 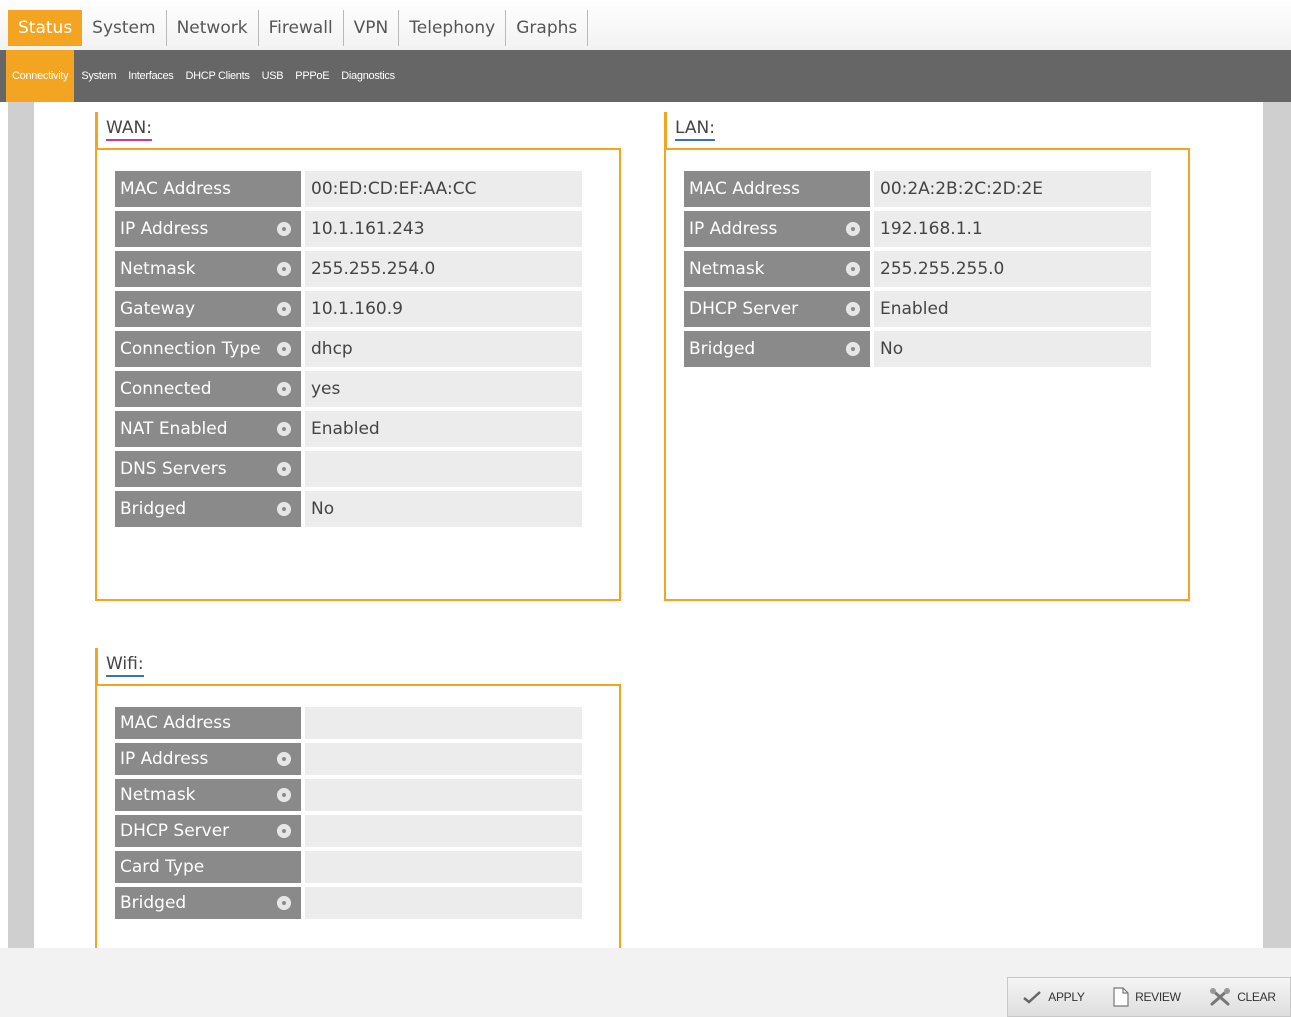 I want to click on wan-panel-title: WAN:, so click(x=123, y=130).